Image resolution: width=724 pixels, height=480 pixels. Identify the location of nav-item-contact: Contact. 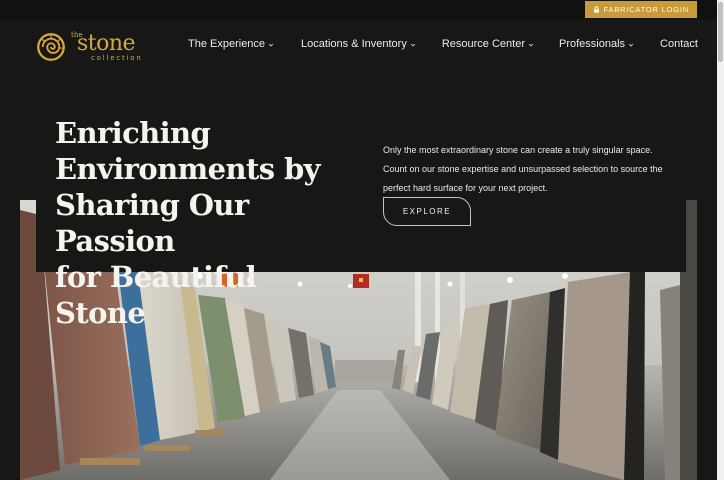
(679, 44).